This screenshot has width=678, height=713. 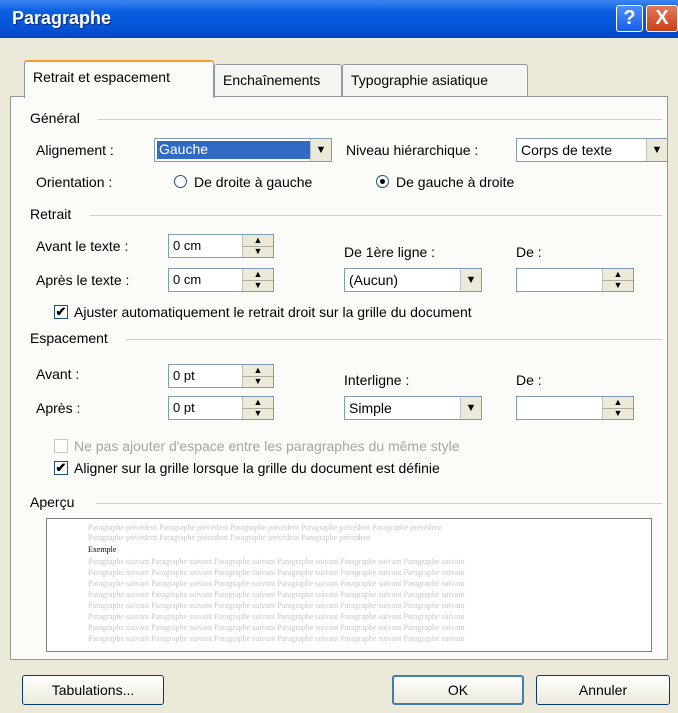 What do you see at coordinates (575, 280) in the screenshot?
I see `indent-by-spinner: ▲ ▼` at bounding box center [575, 280].